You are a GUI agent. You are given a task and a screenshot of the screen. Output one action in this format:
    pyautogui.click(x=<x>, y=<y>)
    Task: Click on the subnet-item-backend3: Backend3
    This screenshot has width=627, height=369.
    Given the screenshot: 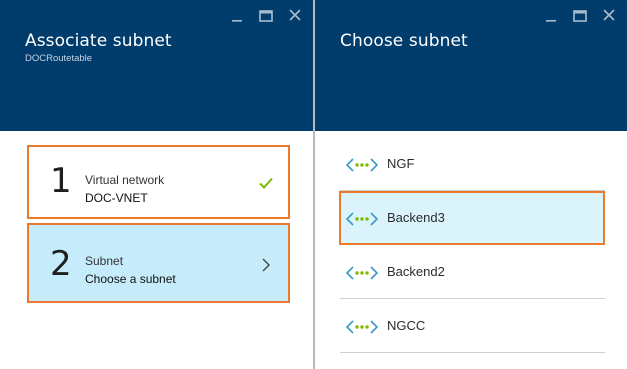 What is the action you would take?
    pyautogui.click(x=472, y=218)
    